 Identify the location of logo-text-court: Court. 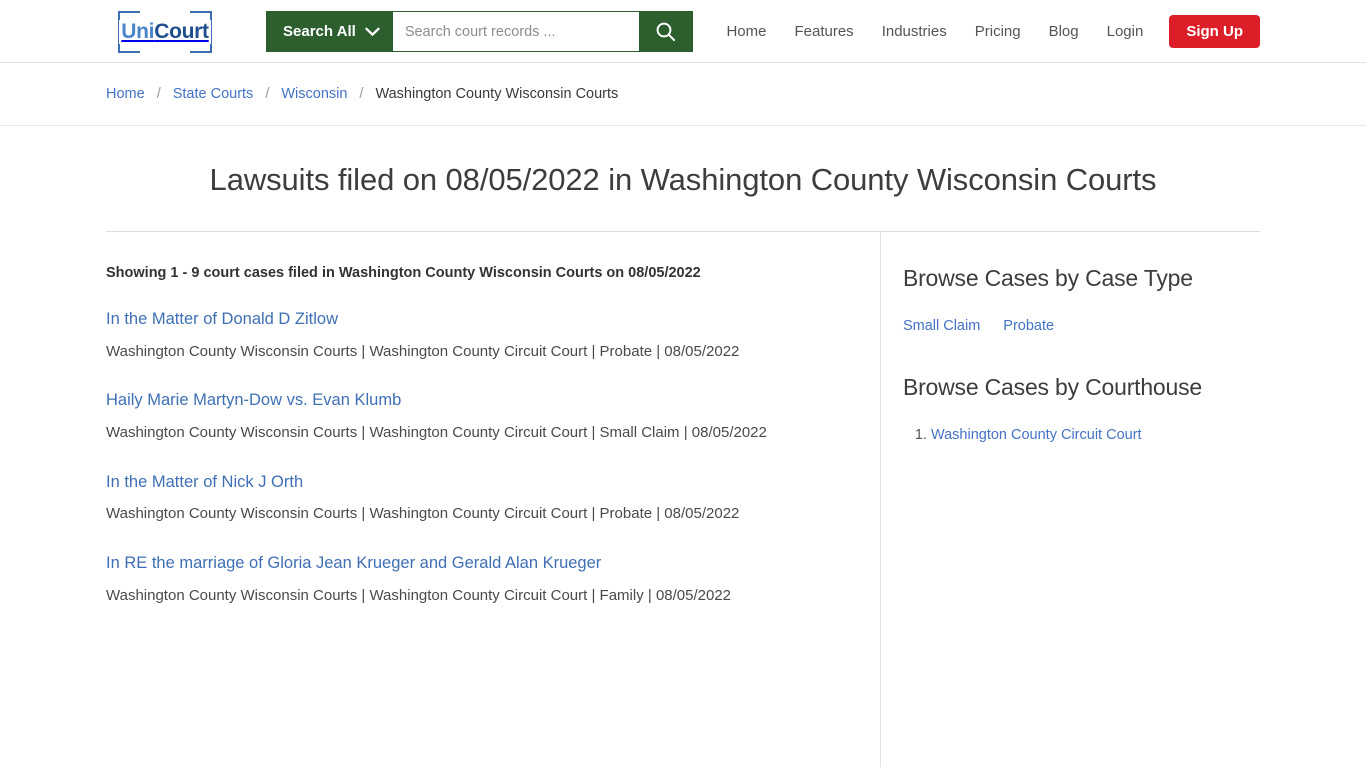
(181, 31).